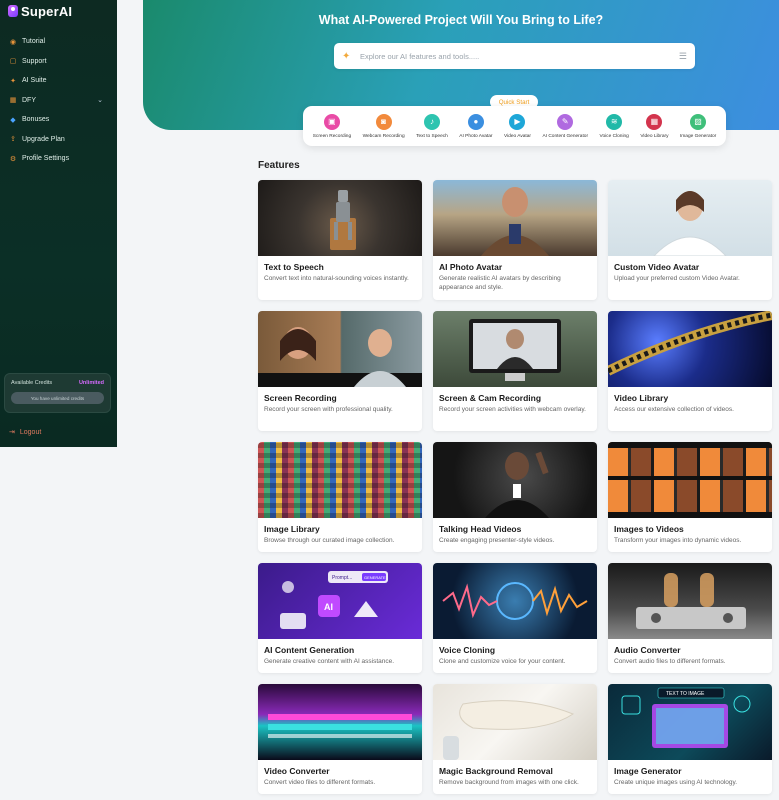 This screenshot has width=779, height=800. What do you see at coordinates (683, 56) in the screenshot?
I see `filter-icon: ☰` at bounding box center [683, 56].